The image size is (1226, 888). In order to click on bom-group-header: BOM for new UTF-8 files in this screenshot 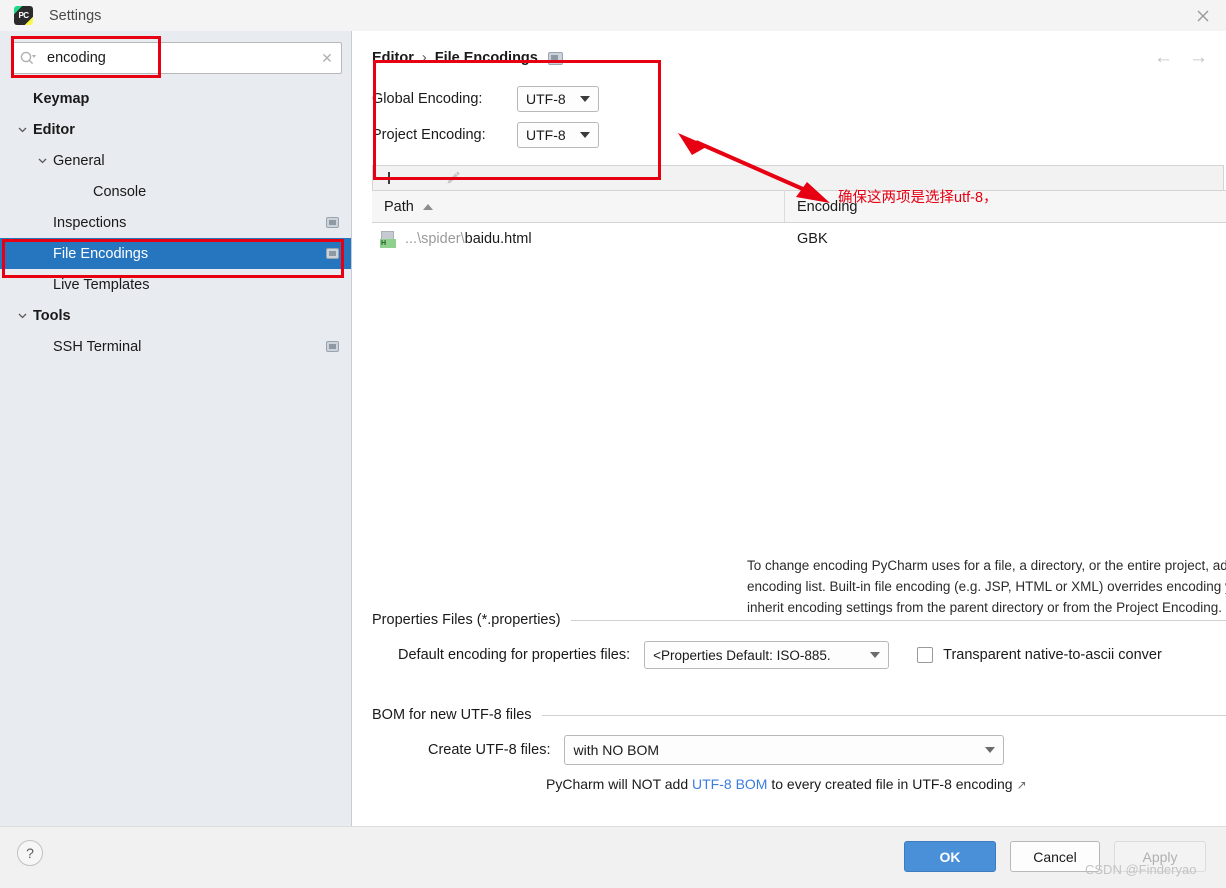, I will do `click(799, 715)`.